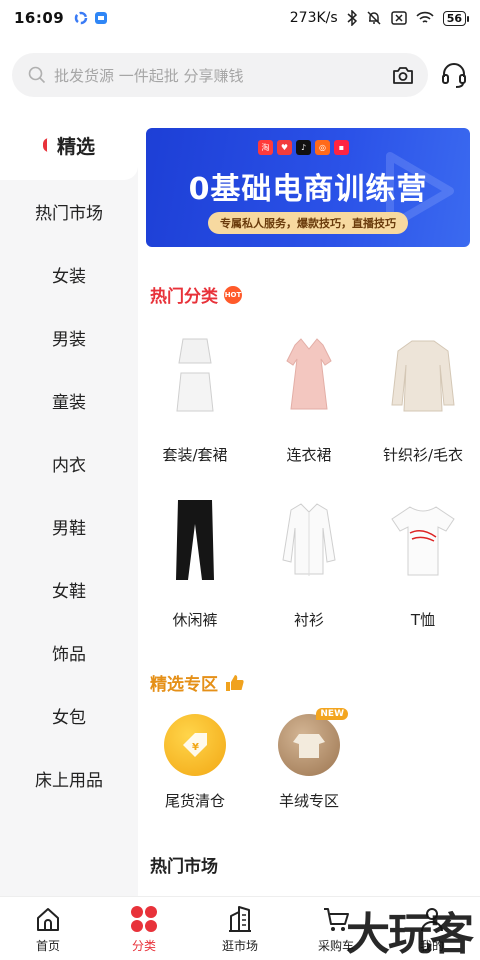 The height and width of the screenshot is (960, 480). I want to click on section-title-featured: 精选专区, so click(197, 682).